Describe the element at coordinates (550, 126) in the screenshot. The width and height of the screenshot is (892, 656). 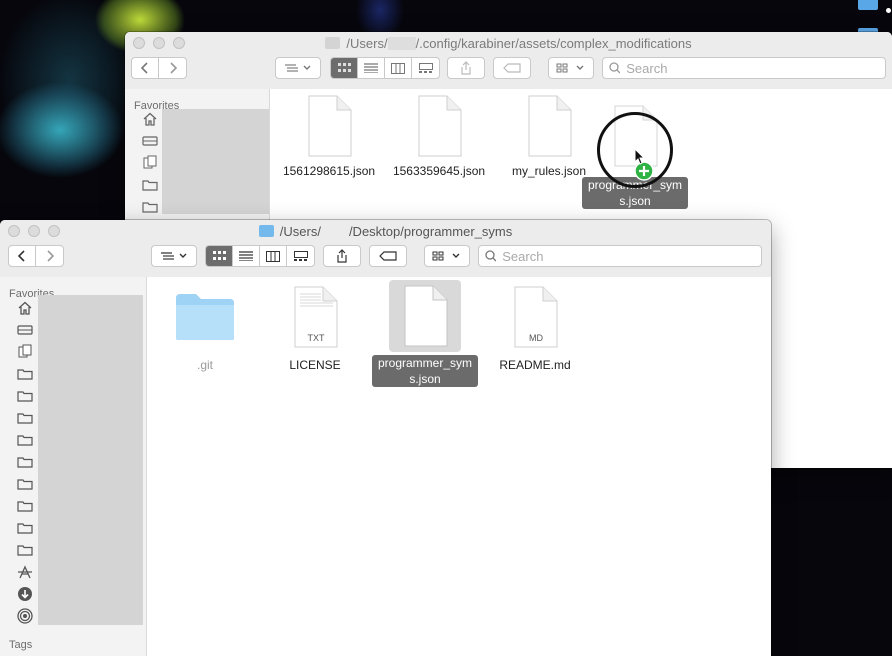
I see `document-icon` at that location.